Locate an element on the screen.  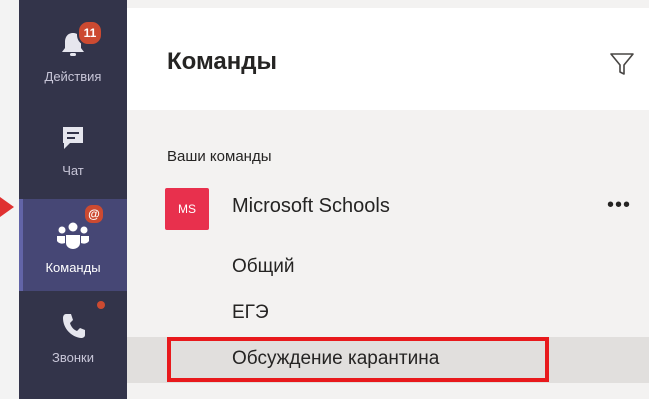
rail-item-label: Звонки is located at coordinates (73, 357).